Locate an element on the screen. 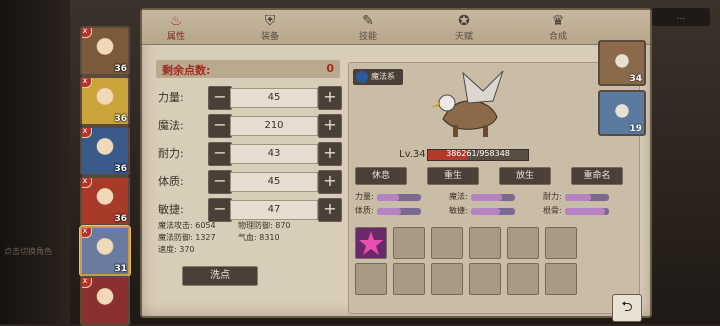 Image resolution: width=720 pixels, height=326 pixels. tab-bar: ♨ 属性 ⛨ 装备 ✎ 技能 ✪ 天赋 ♛ 合成 is located at coordinates (396, 27).